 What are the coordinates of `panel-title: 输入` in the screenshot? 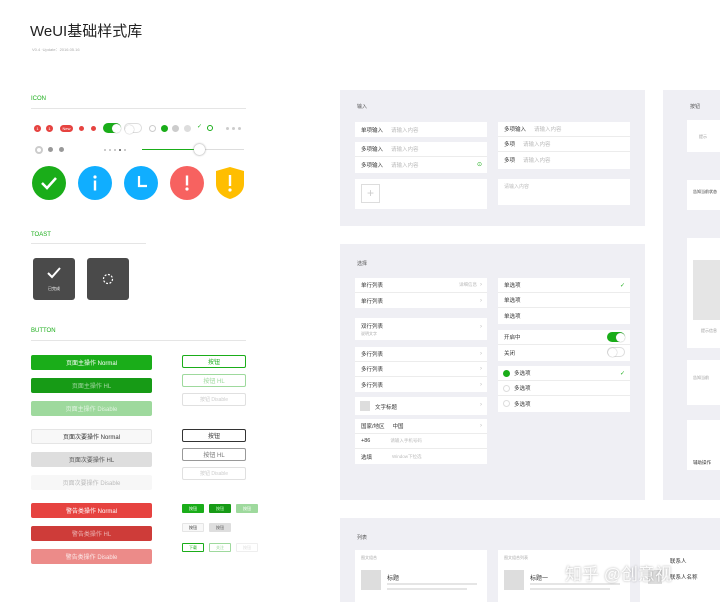 It's located at (362, 107).